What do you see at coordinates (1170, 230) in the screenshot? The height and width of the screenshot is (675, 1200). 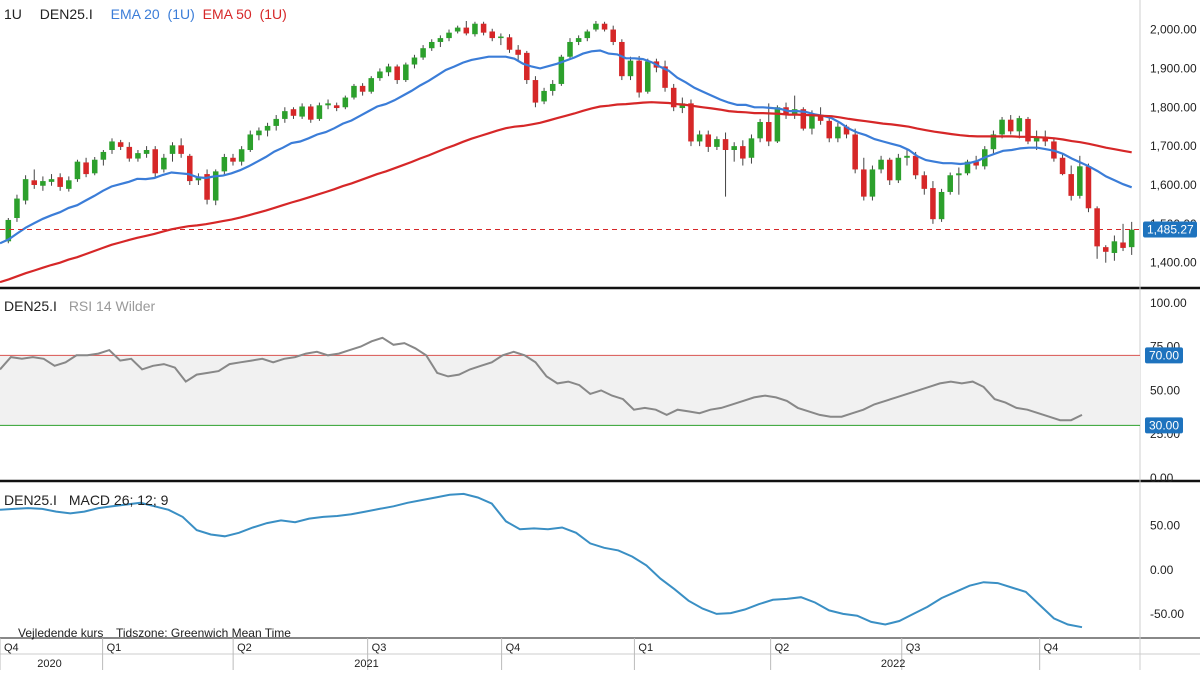 I see `last-price-label: 1,485.27` at bounding box center [1170, 230].